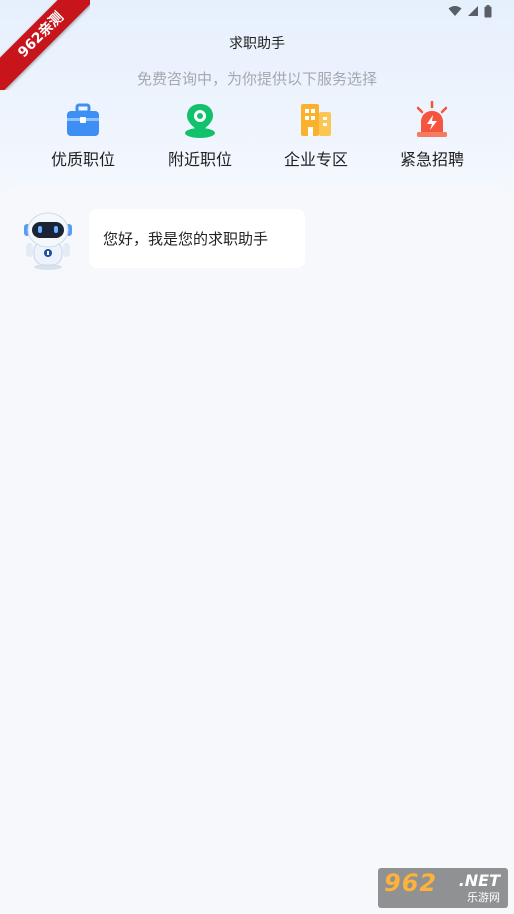 The width and height of the screenshot is (514, 914). What do you see at coordinates (488, 10) in the screenshot?
I see `battery-icon` at bounding box center [488, 10].